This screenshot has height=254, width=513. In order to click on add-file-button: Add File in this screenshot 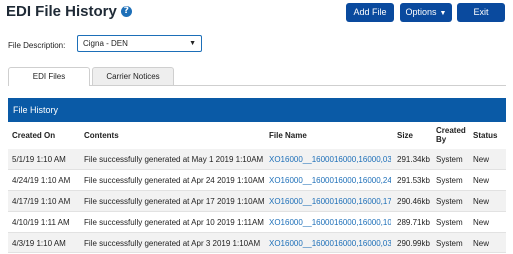, I will do `click(370, 12)`.